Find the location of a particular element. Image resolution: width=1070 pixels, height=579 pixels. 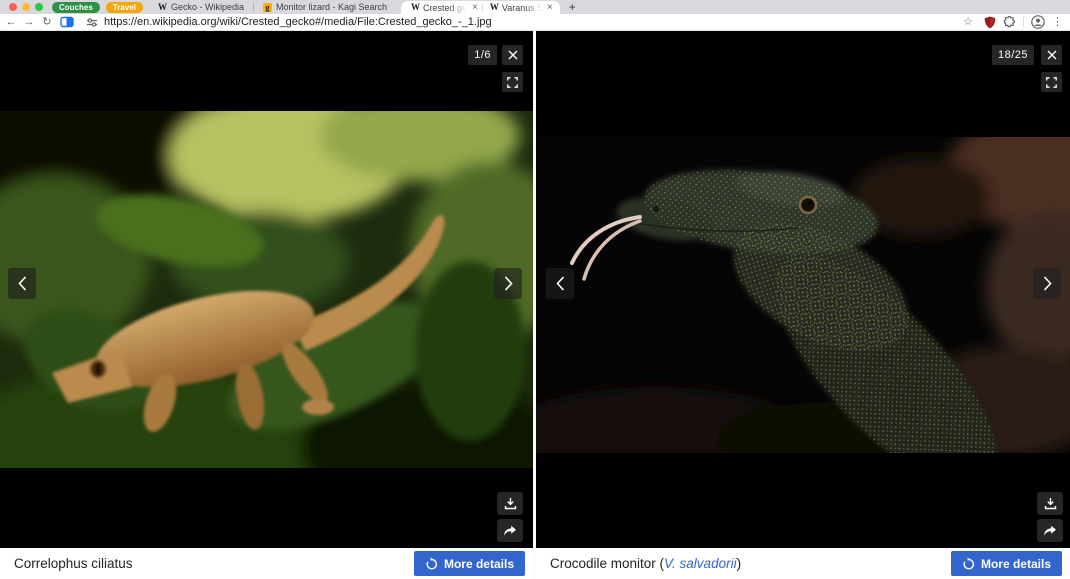

split-view-icon is located at coordinates (67, 22).